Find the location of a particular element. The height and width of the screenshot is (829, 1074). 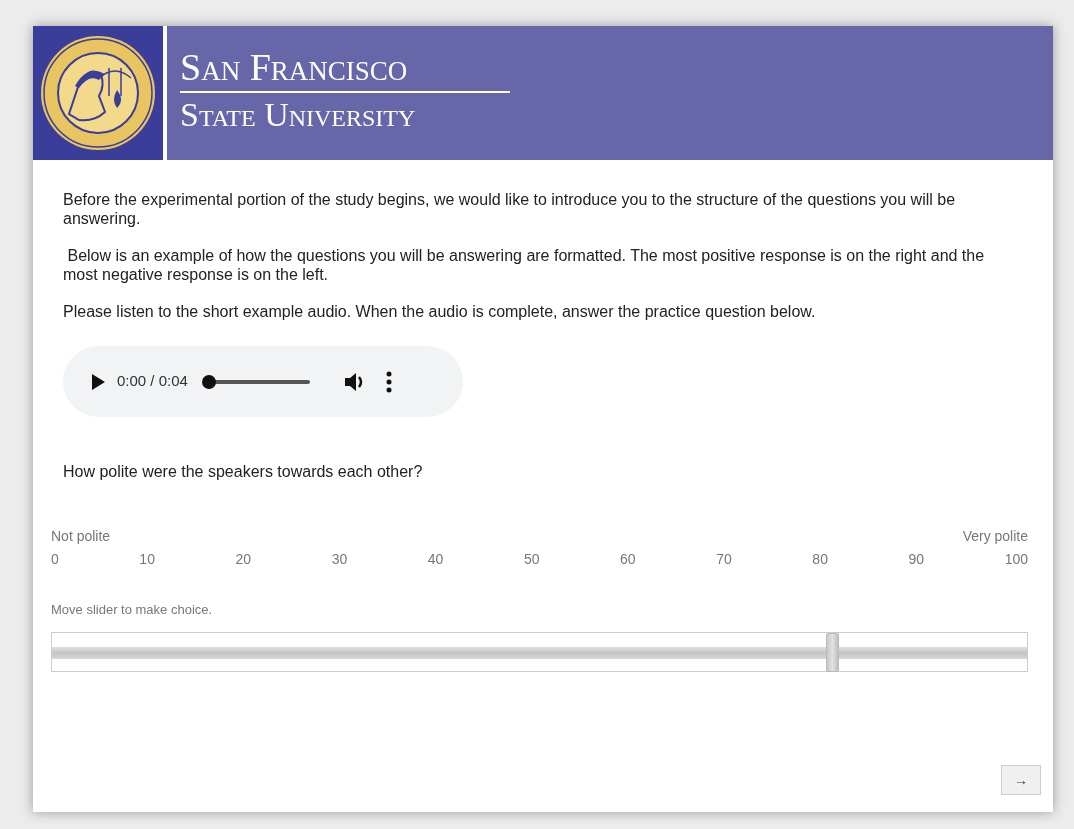

intro-paragraph: Please listen to the short example audio. When the audio is complete, answer the practice question below. is located at coordinates (440, 311).